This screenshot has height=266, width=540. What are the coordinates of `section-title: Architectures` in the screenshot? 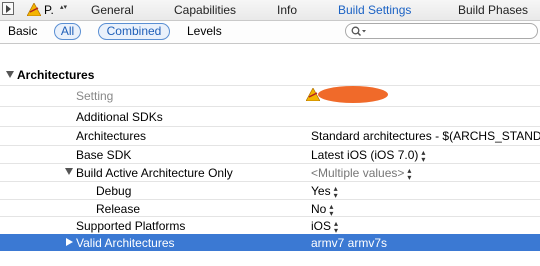 It's located at (56, 75).